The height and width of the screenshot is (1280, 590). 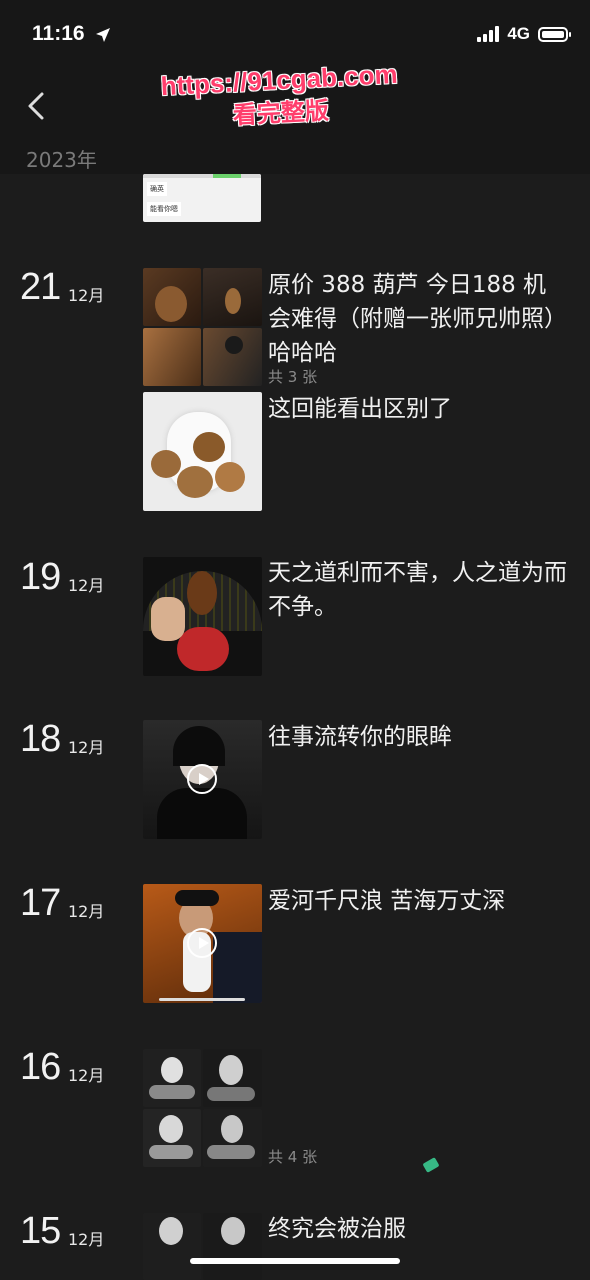 I want to click on post-text: 天之道利而不害，人之道为而不争。, so click(x=418, y=590).